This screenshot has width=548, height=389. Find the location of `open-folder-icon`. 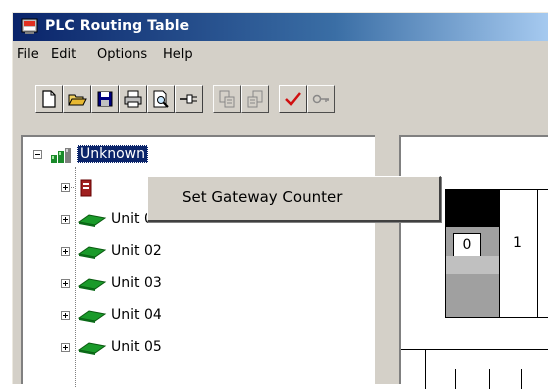

open-folder-icon is located at coordinates (77, 100).